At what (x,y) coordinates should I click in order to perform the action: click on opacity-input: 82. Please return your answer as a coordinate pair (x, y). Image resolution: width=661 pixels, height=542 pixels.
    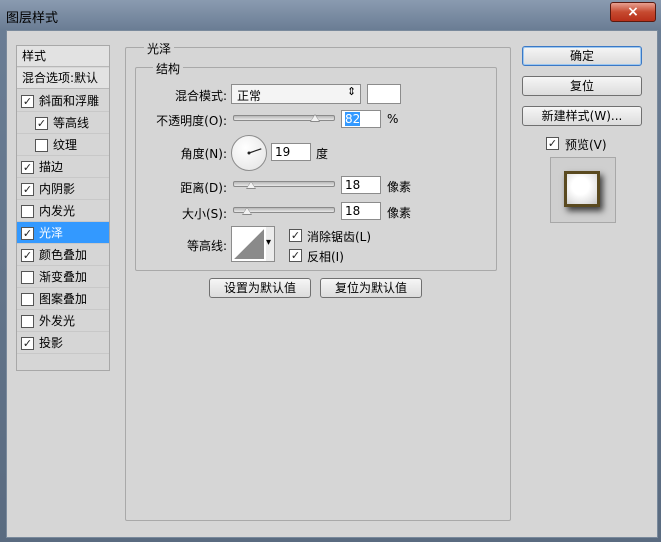
    Looking at the image, I should click on (361, 119).